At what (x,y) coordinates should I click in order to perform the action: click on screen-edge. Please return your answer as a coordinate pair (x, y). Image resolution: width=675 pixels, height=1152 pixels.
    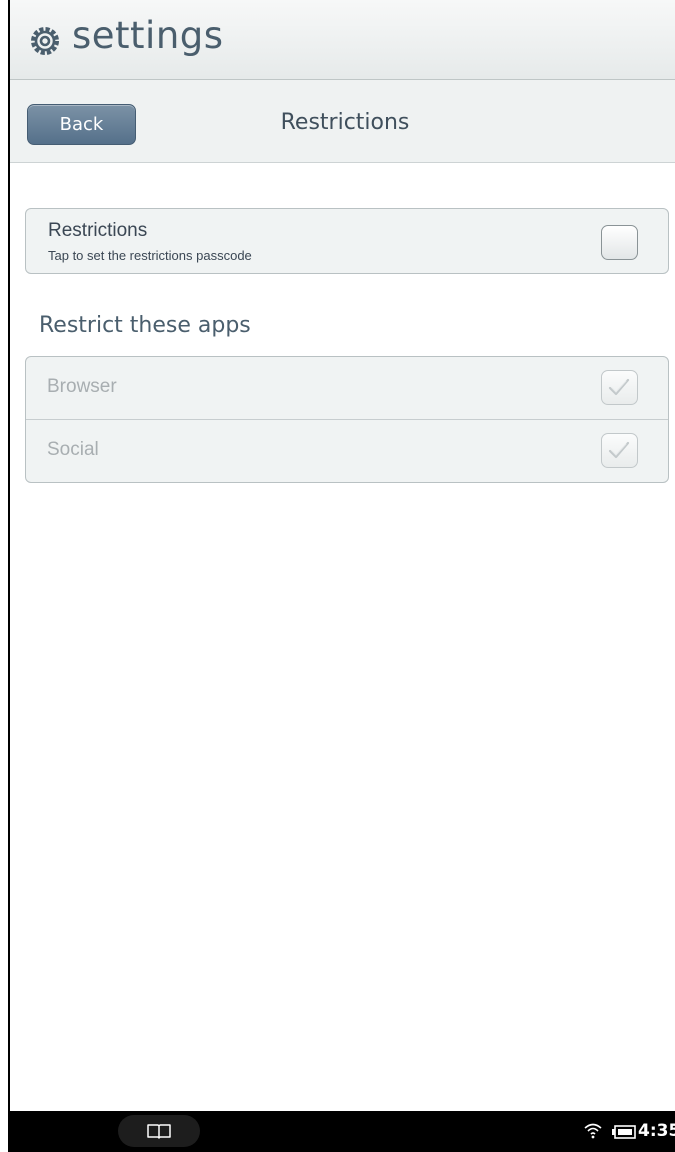
    Looking at the image, I should click on (5, 576).